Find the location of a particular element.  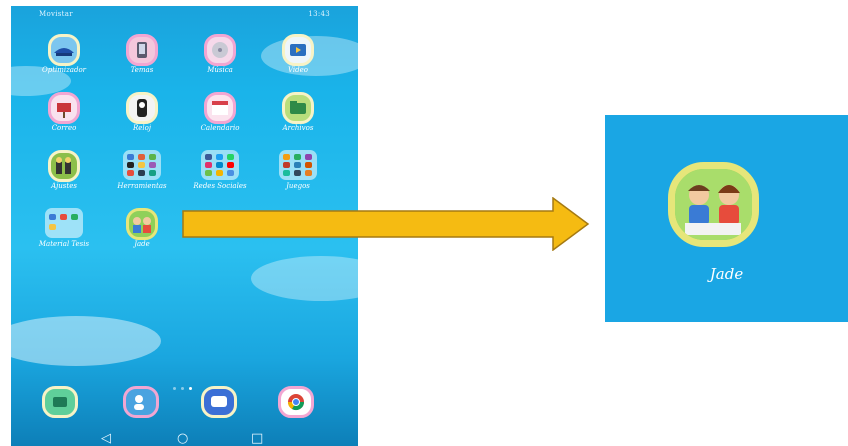

app-label: Redes Sociales is located at coordinates (220, 186).